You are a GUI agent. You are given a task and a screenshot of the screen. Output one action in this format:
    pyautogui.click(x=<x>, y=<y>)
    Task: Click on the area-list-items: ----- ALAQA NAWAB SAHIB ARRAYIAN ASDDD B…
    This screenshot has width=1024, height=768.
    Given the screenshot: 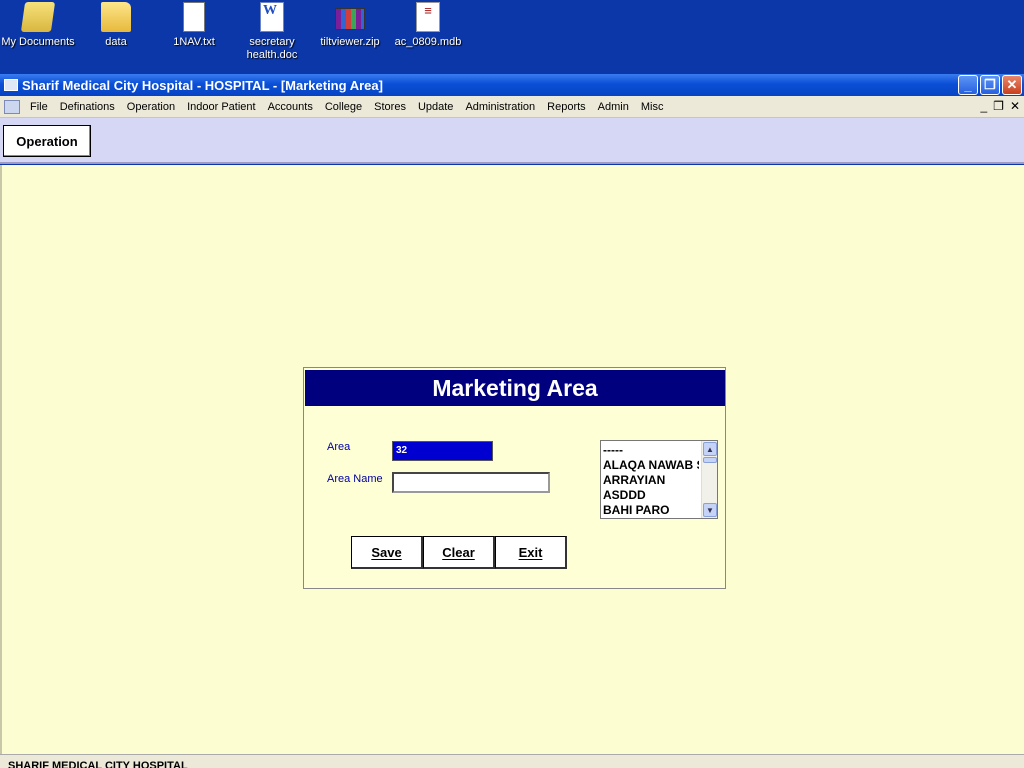 What is the action you would take?
    pyautogui.click(x=651, y=480)
    